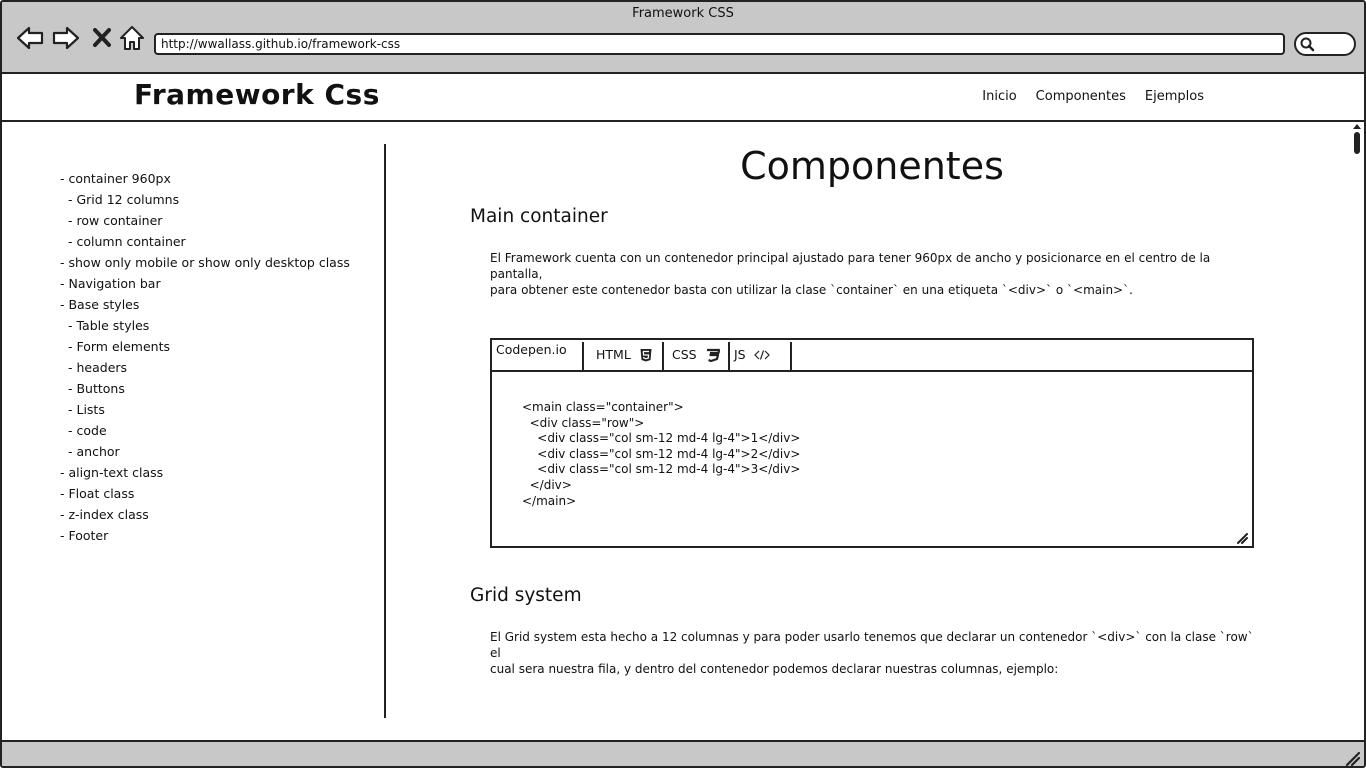  Describe the element at coordinates (205, 304) in the screenshot. I see `sidebar-item: - Base styles` at that location.